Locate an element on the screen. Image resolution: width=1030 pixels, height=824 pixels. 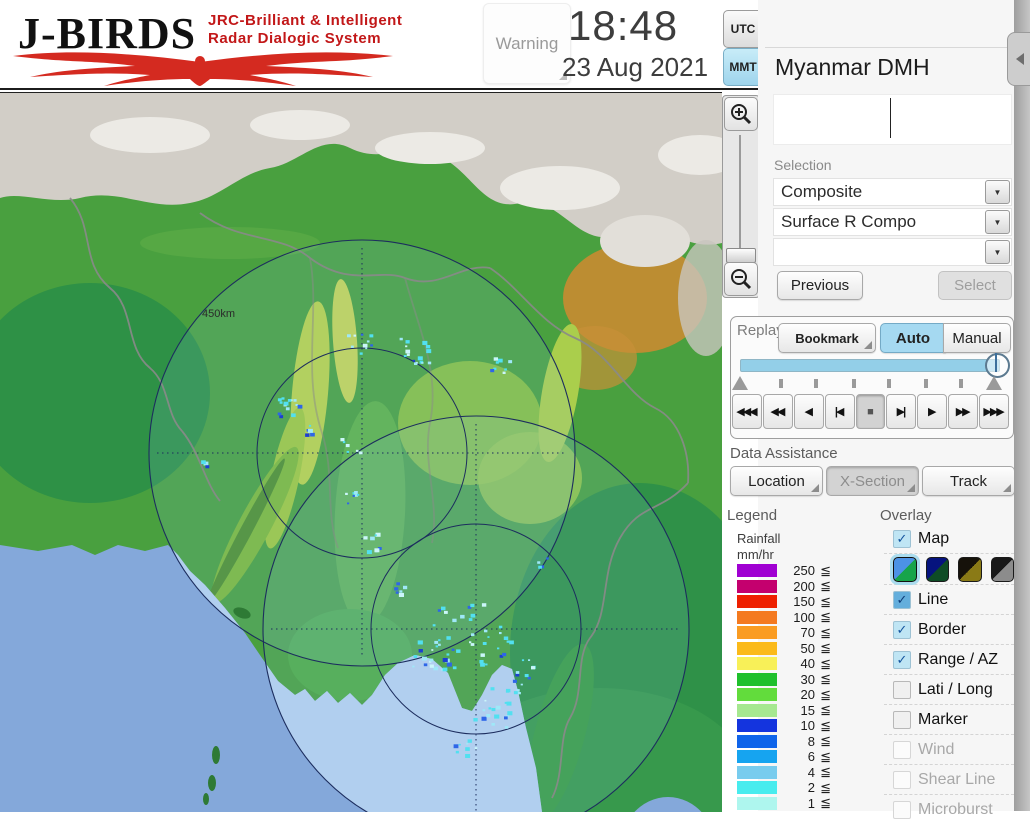
message-box is located at coordinates (892, 119).